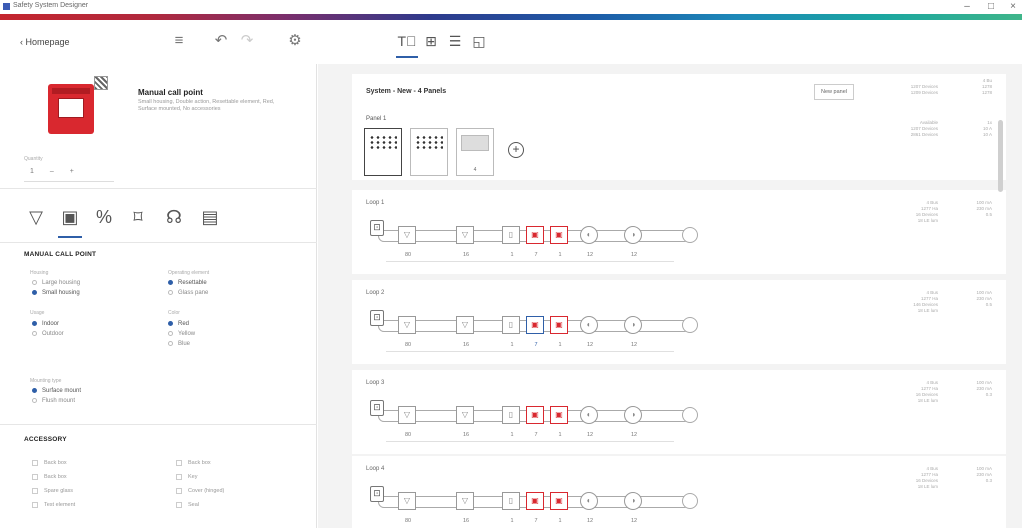 Image resolution: width=1022 pixels, height=528 pixels. Describe the element at coordinates (70, 217) in the screenshot. I see `call-point-icon: ▣` at that location.